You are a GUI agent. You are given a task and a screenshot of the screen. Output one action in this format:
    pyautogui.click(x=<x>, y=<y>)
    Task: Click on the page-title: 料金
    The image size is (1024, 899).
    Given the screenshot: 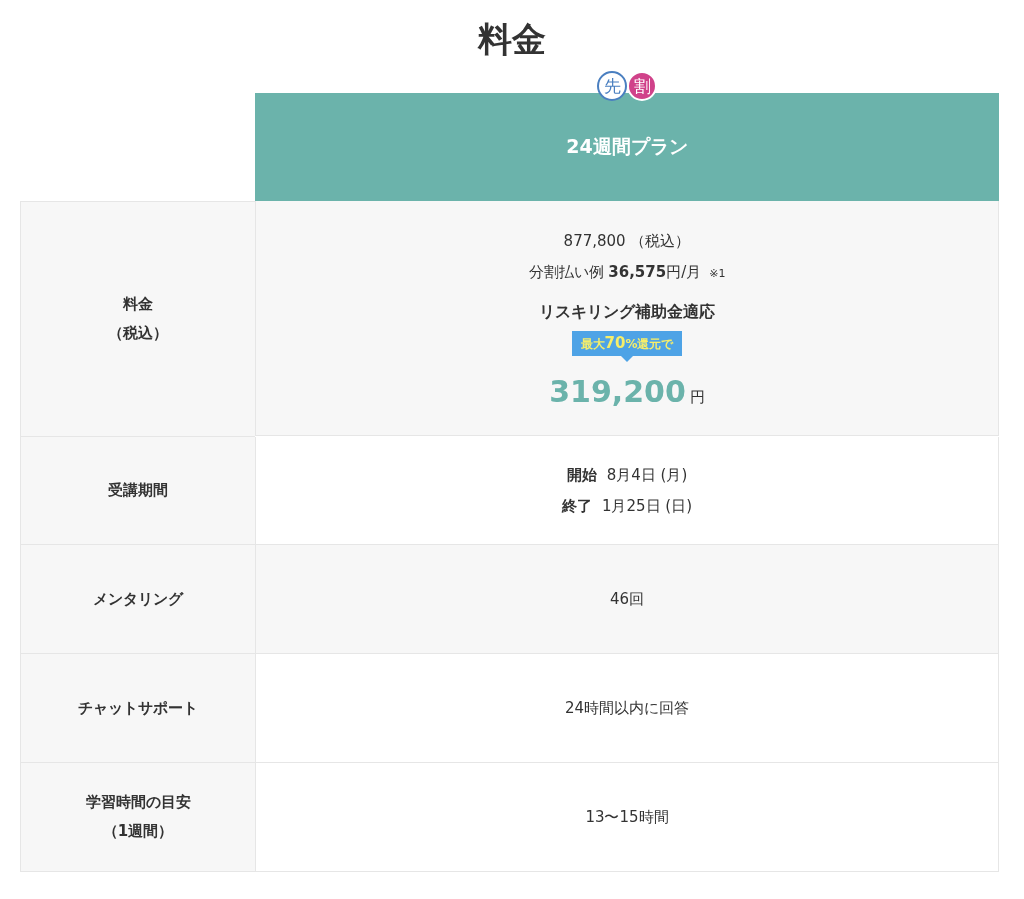 What is the action you would take?
    pyautogui.click(x=511, y=39)
    